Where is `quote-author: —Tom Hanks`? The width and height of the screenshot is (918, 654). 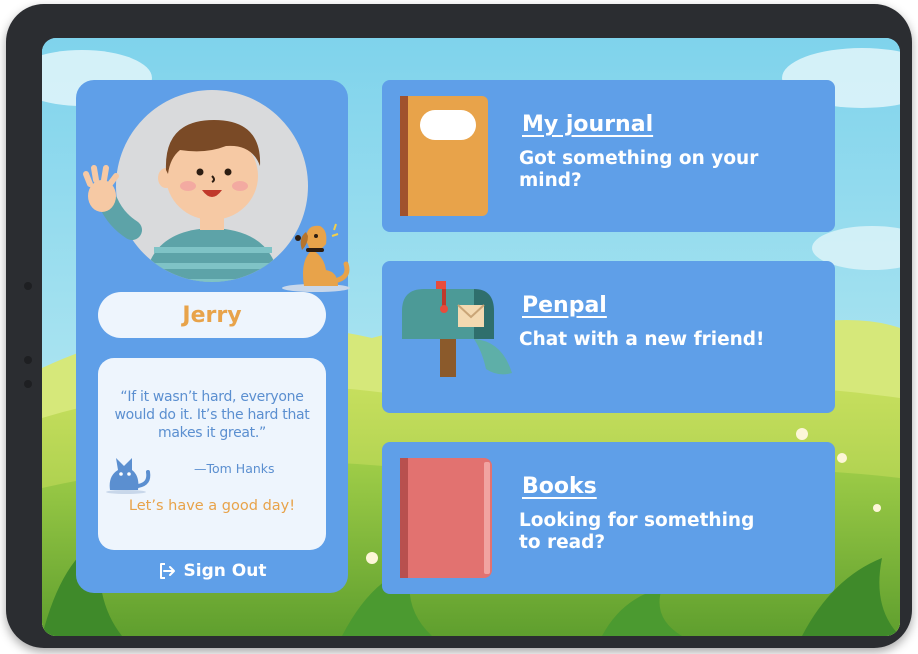 quote-author: —Tom Hanks is located at coordinates (234, 468).